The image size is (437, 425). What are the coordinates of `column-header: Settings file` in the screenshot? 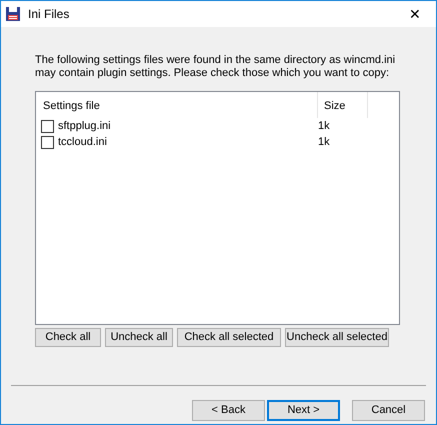 It's located at (177, 105).